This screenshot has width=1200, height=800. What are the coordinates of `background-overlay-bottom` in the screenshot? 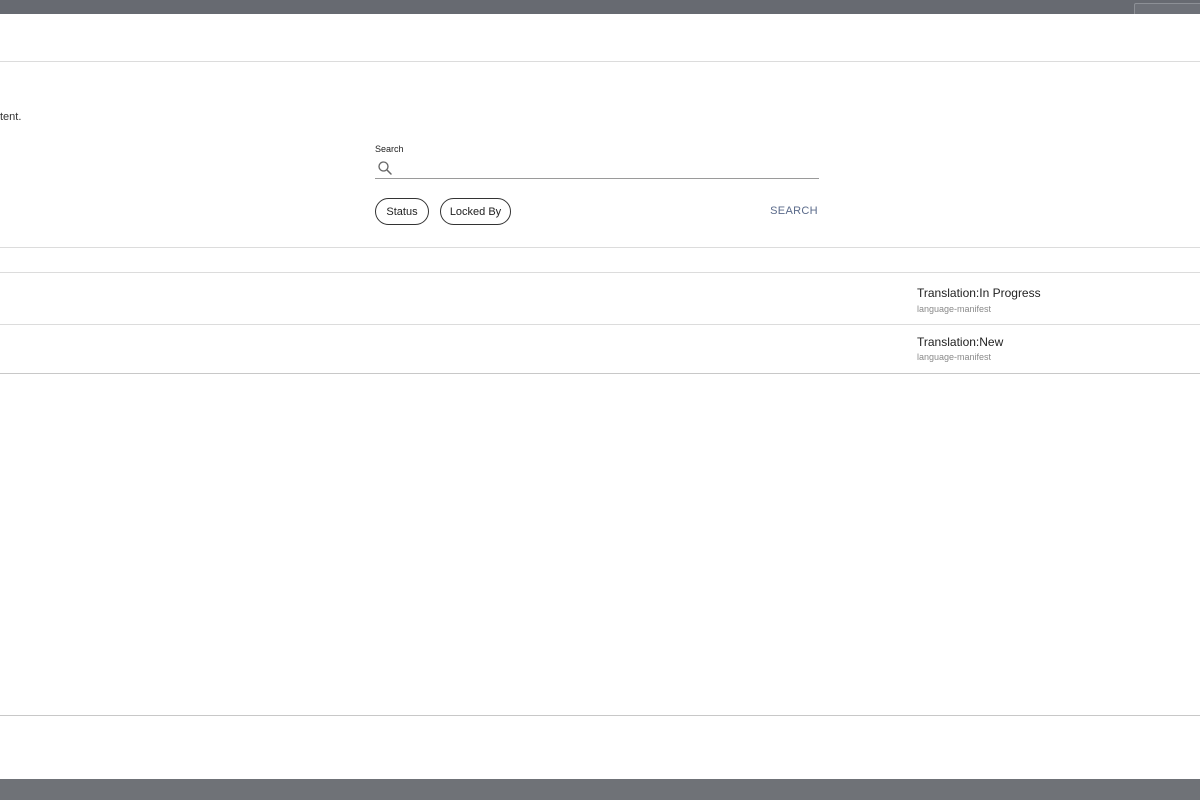 It's located at (600, 789).